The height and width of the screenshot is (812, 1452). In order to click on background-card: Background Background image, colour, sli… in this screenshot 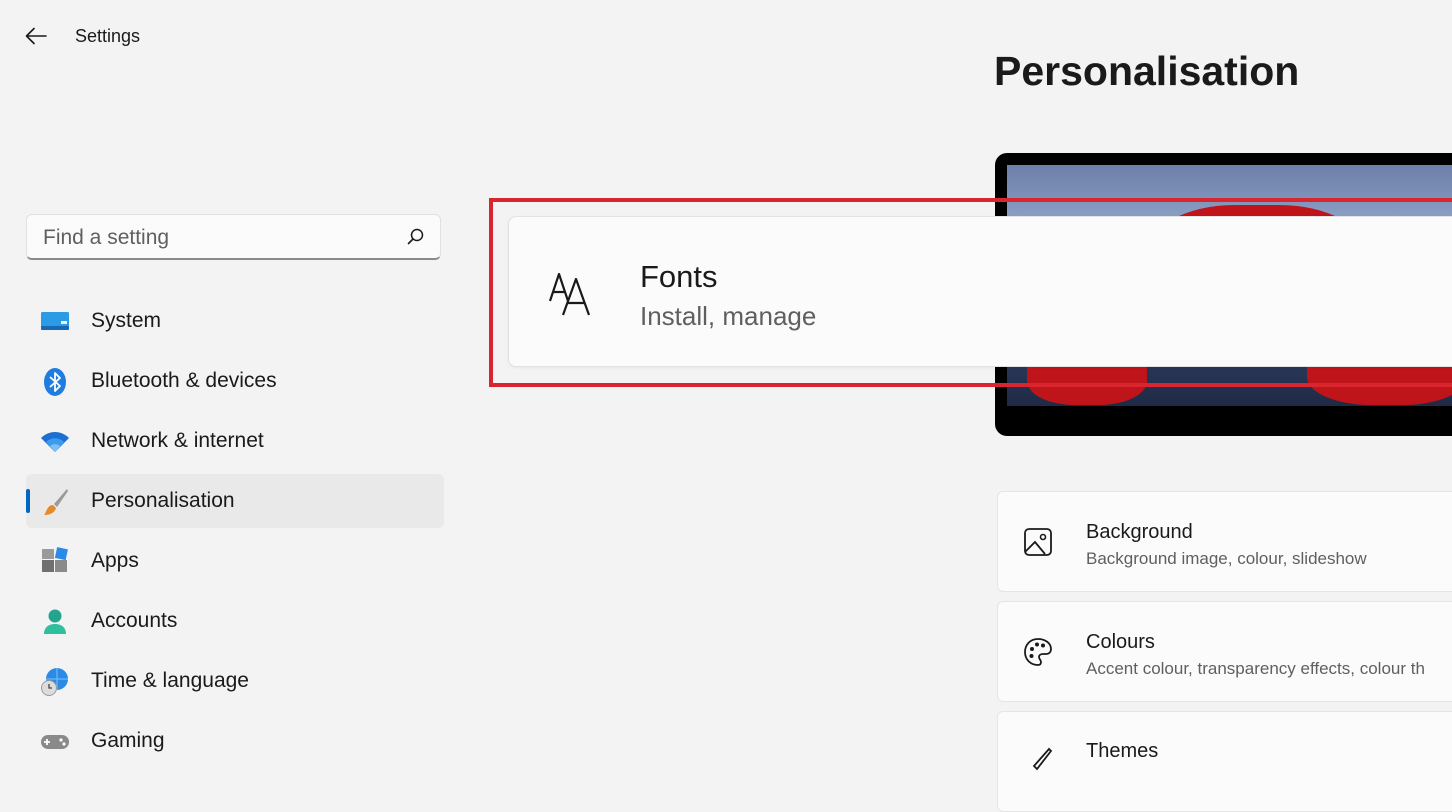, I will do `click(1224, 541)`.